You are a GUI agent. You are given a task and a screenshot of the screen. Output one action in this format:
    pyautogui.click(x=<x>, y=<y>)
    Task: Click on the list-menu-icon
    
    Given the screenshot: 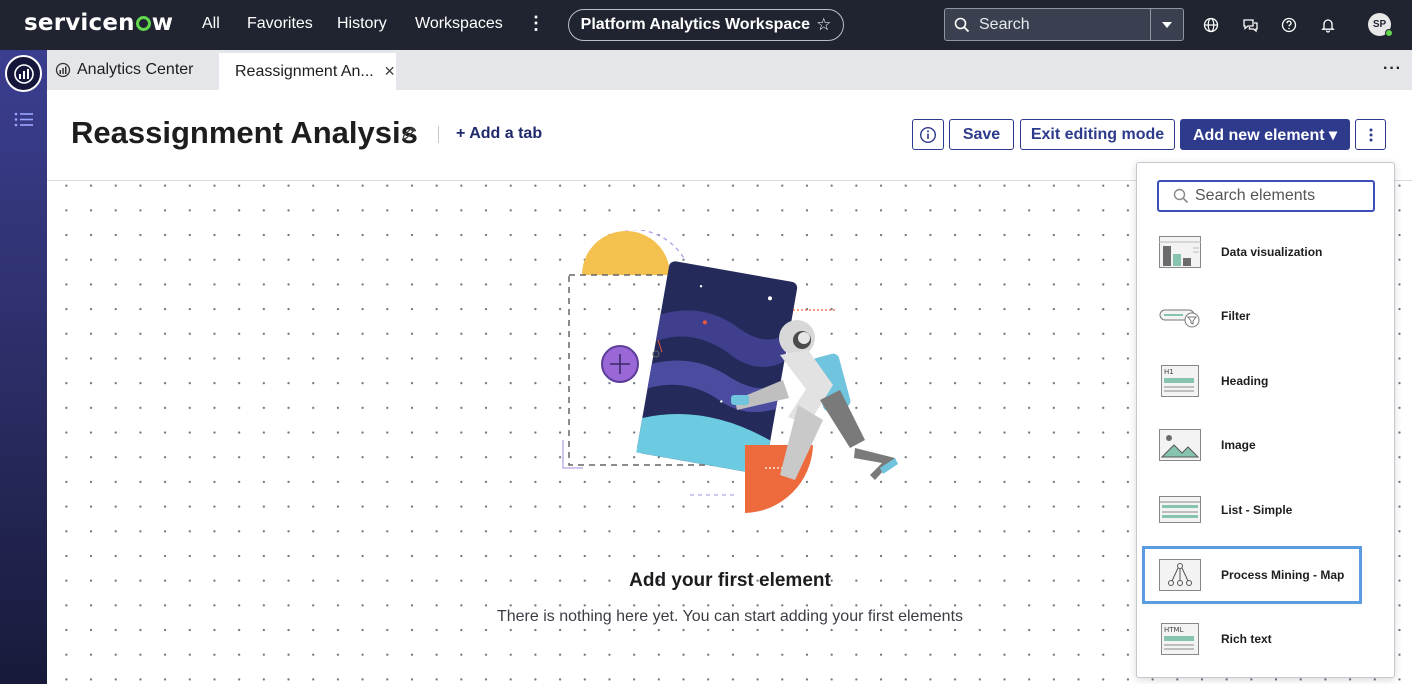 What is the action you would take?
    pyautogui.click(x=24, y=122)
    